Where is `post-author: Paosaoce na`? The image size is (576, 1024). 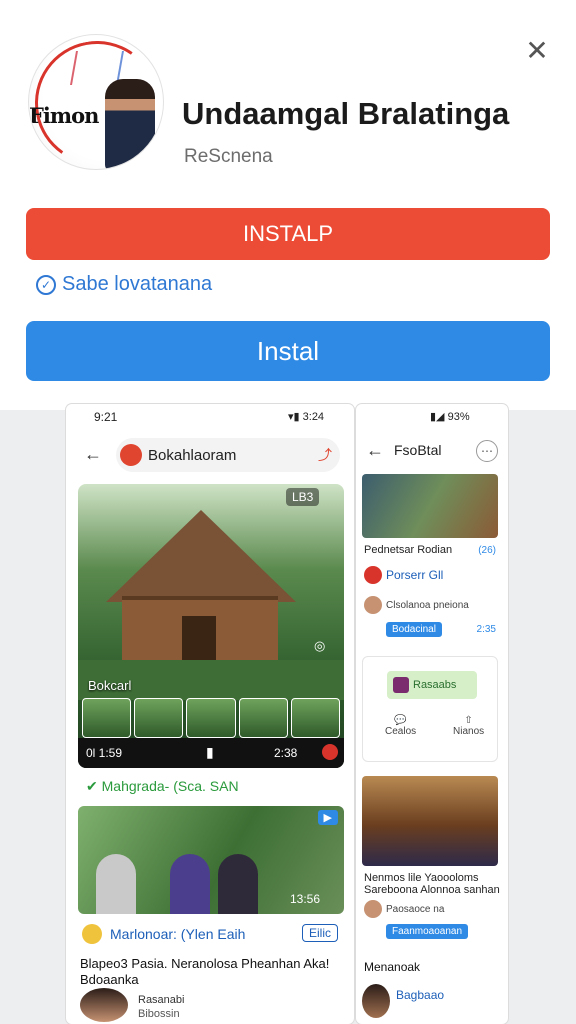 post-author: Paosaoce na is located at coordinates (415, 909).